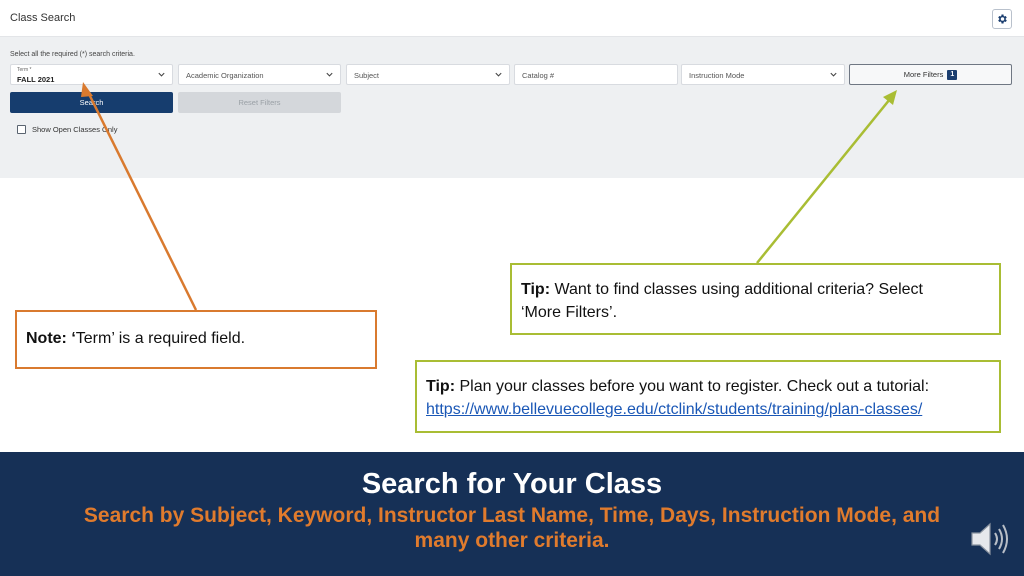 This screenshot has height=576, width=1024. What do you see at coordinates (952, 74) in the screenshot?
I see `filter-count-badge: 1` at bounding box center [952, 74].